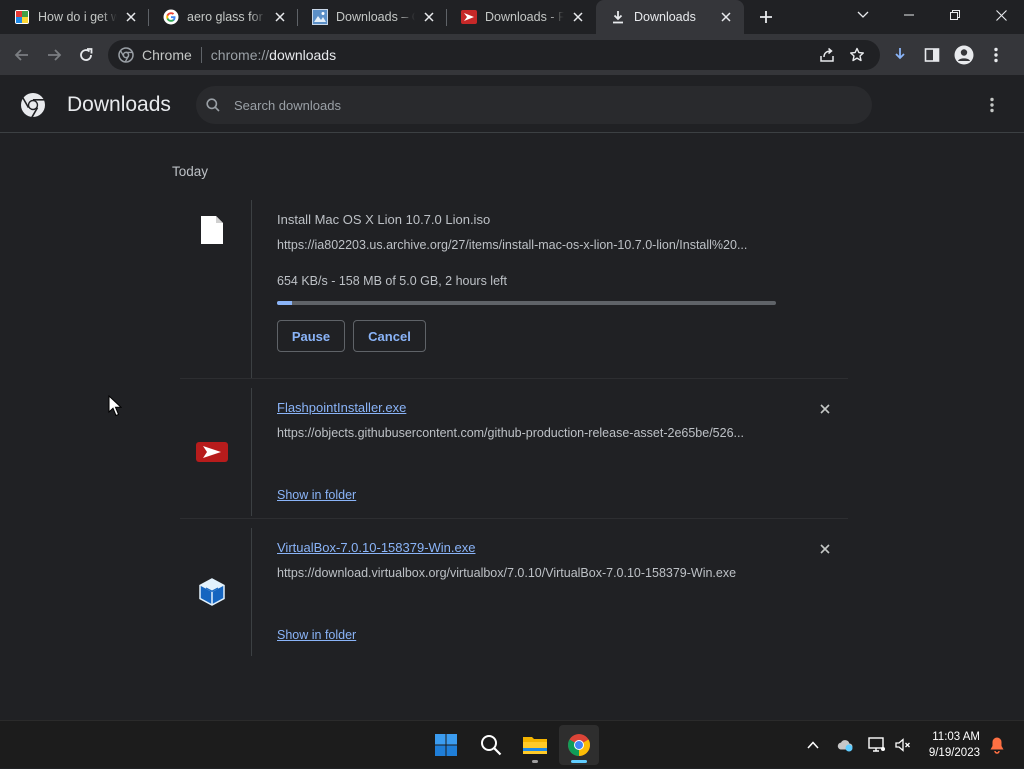  Describe the element at coordinates (389, 336) in the screenshot. I see `cancel-button: Cancel` at that location.